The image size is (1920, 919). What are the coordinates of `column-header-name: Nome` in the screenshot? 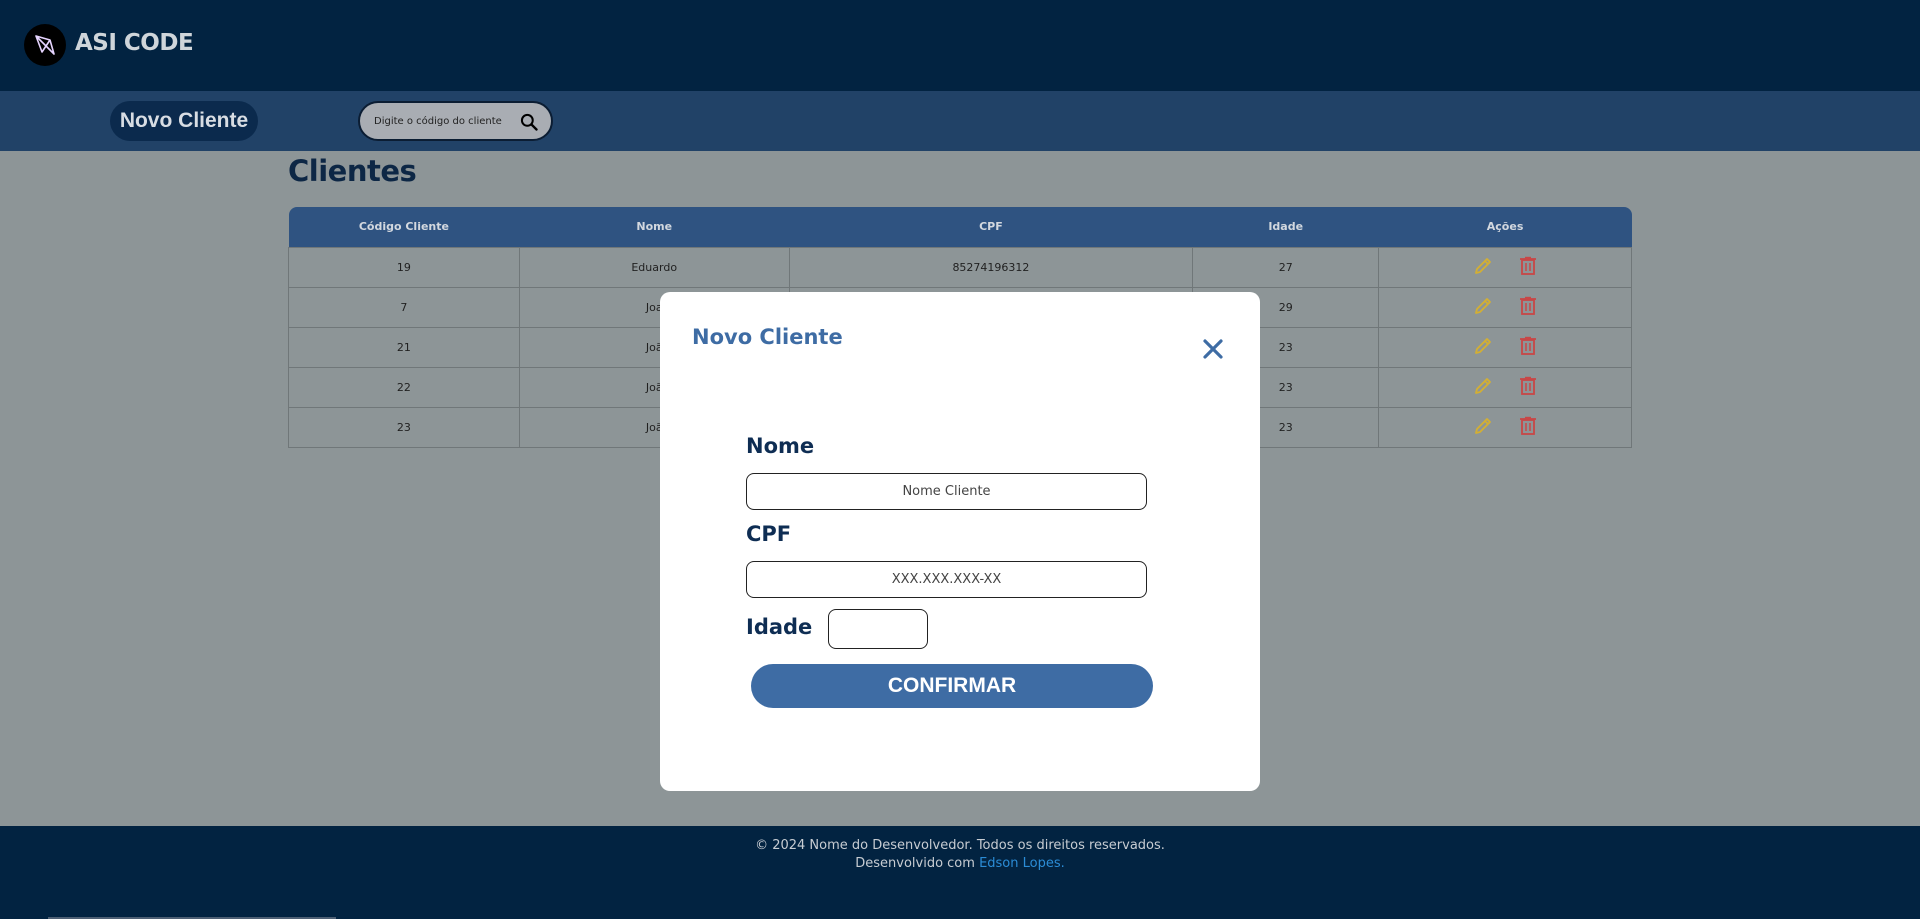 It's located at (654, 227).